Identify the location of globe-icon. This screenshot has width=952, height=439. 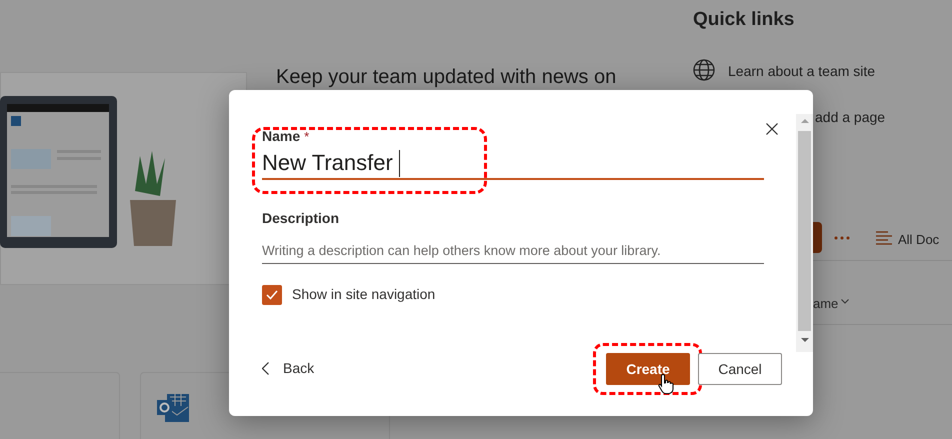
(704, 70).